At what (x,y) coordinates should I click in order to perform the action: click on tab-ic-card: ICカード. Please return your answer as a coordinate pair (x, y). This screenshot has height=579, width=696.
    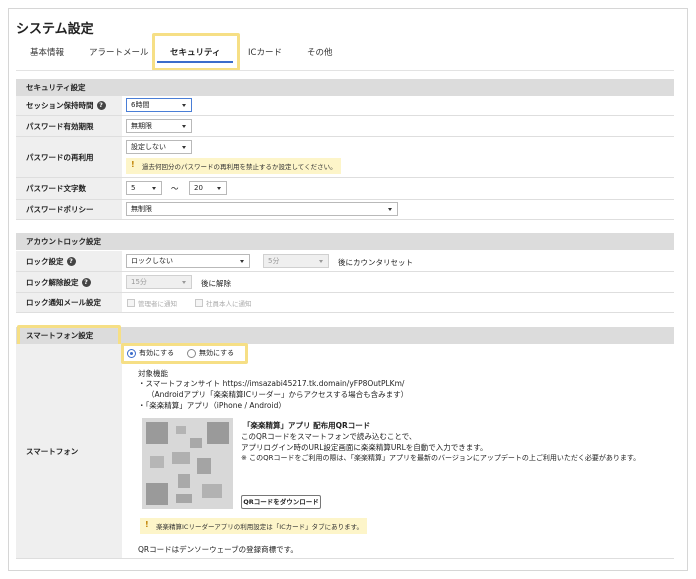
    Looking at the image, I should click on (265, 52).